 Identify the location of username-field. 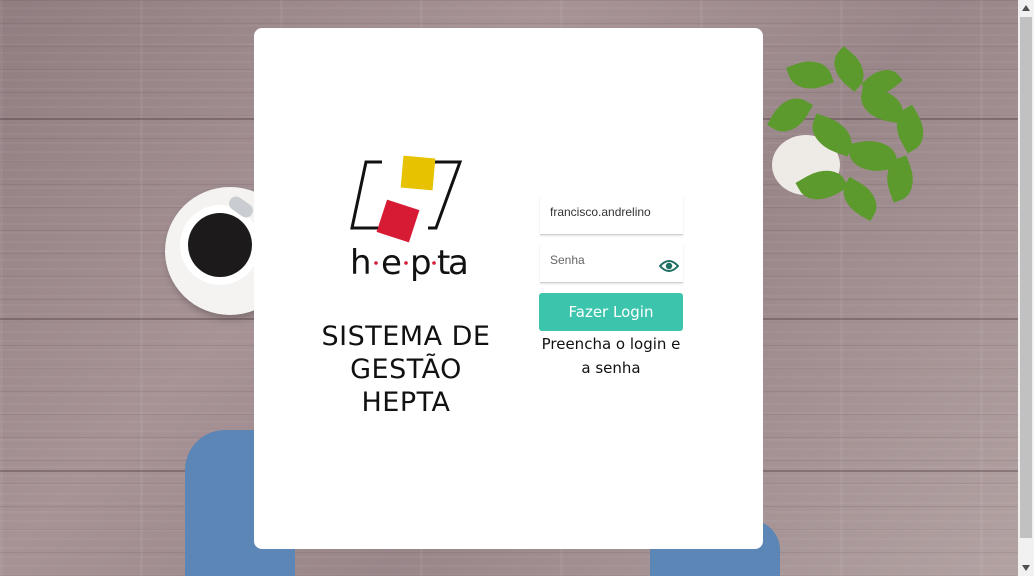
(611, 215).